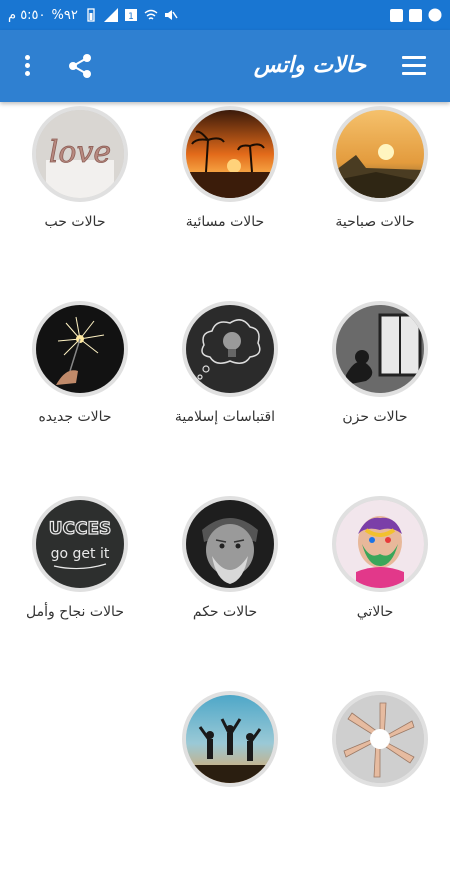 The width and height of the screenshot is (450, 882). What do you see at coordinates (435, 15) in the screenshot?
I see `app-notification-icon` at bounding box center [435, 15].